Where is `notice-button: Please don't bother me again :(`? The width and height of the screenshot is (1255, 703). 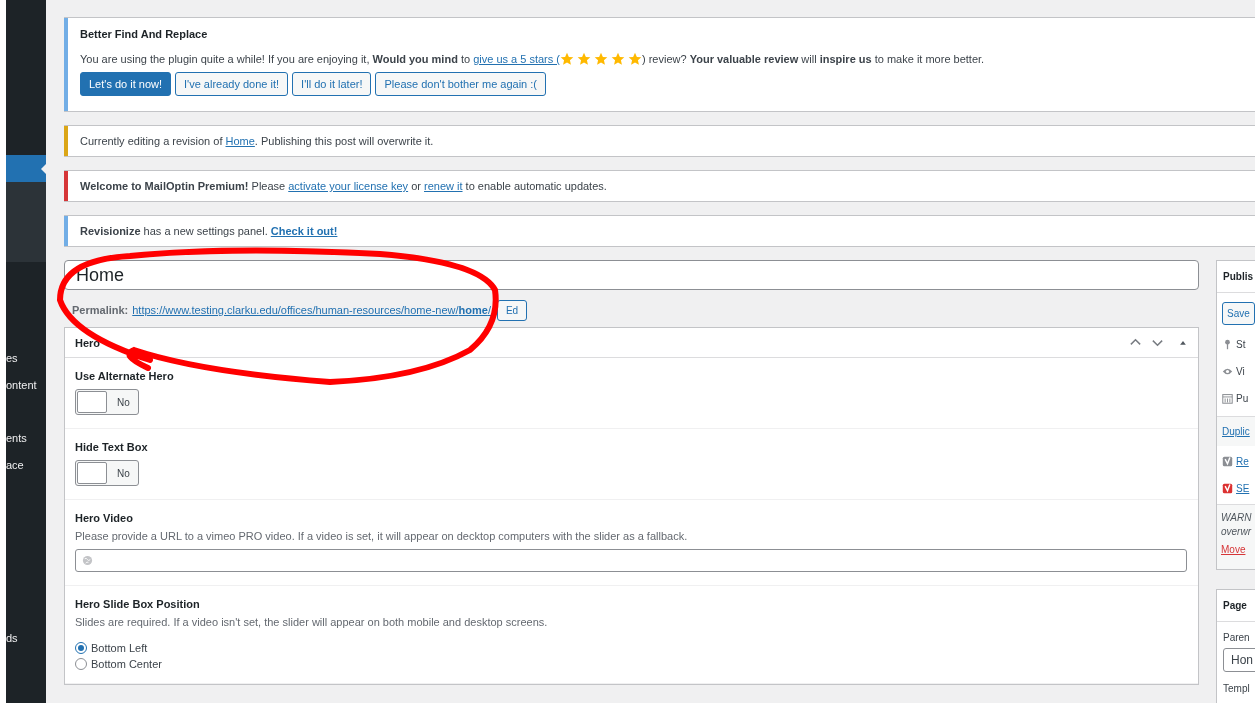
notice-button: Please don't bother me again :( is located at coordinates (460, 84).